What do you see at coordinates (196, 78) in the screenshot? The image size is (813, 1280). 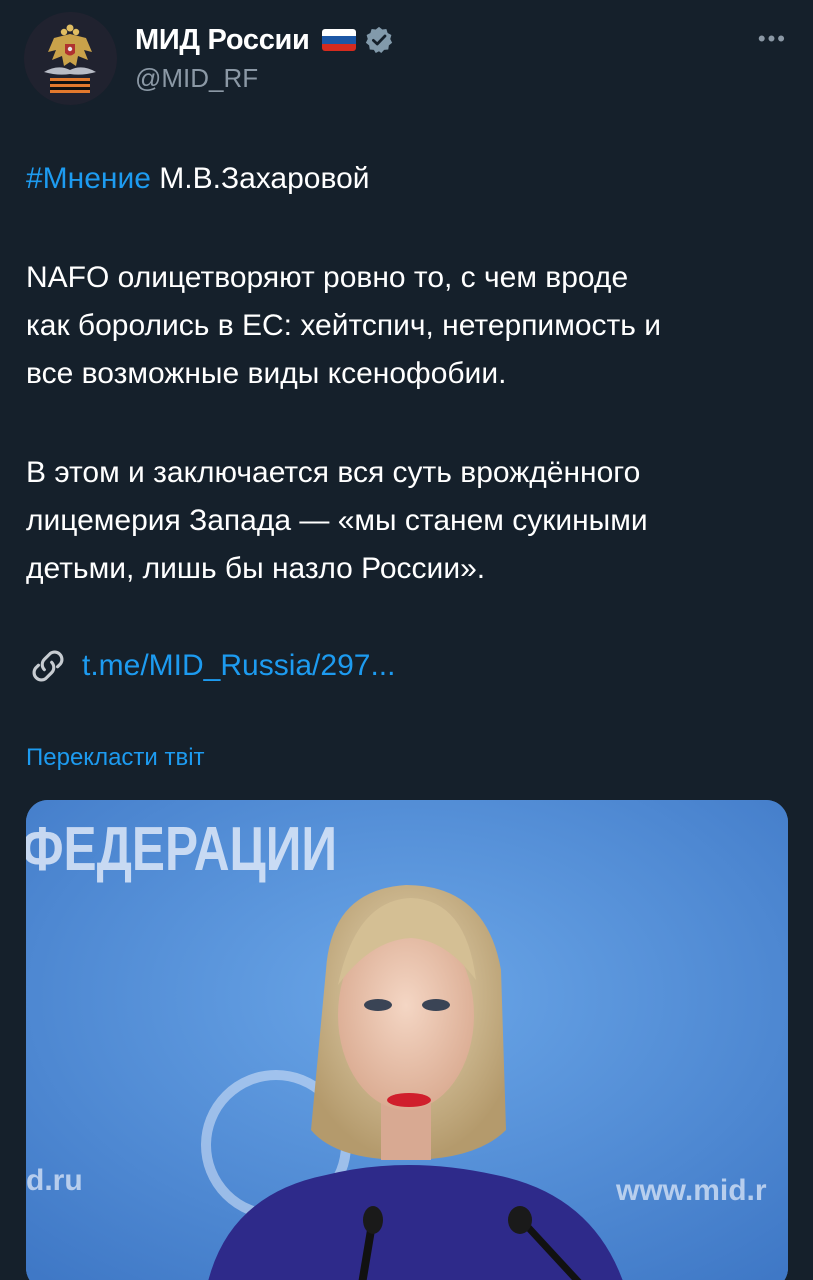 I see `author-handle: @MID_RF` at bounding box center [196, 78].